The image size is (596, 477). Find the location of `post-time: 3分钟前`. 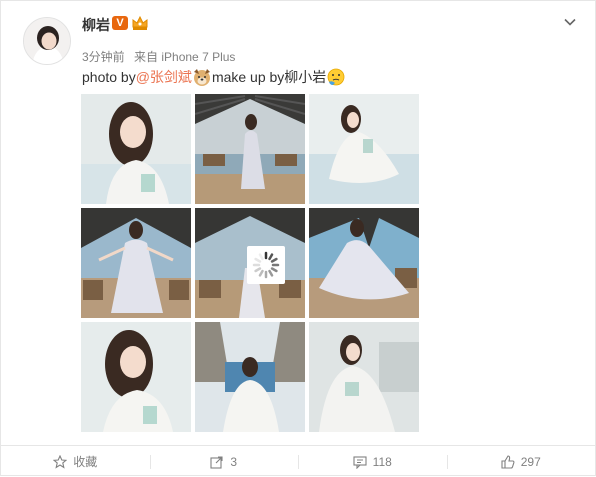

post-time: 3分钟前 is located at coordinates (103, 57).